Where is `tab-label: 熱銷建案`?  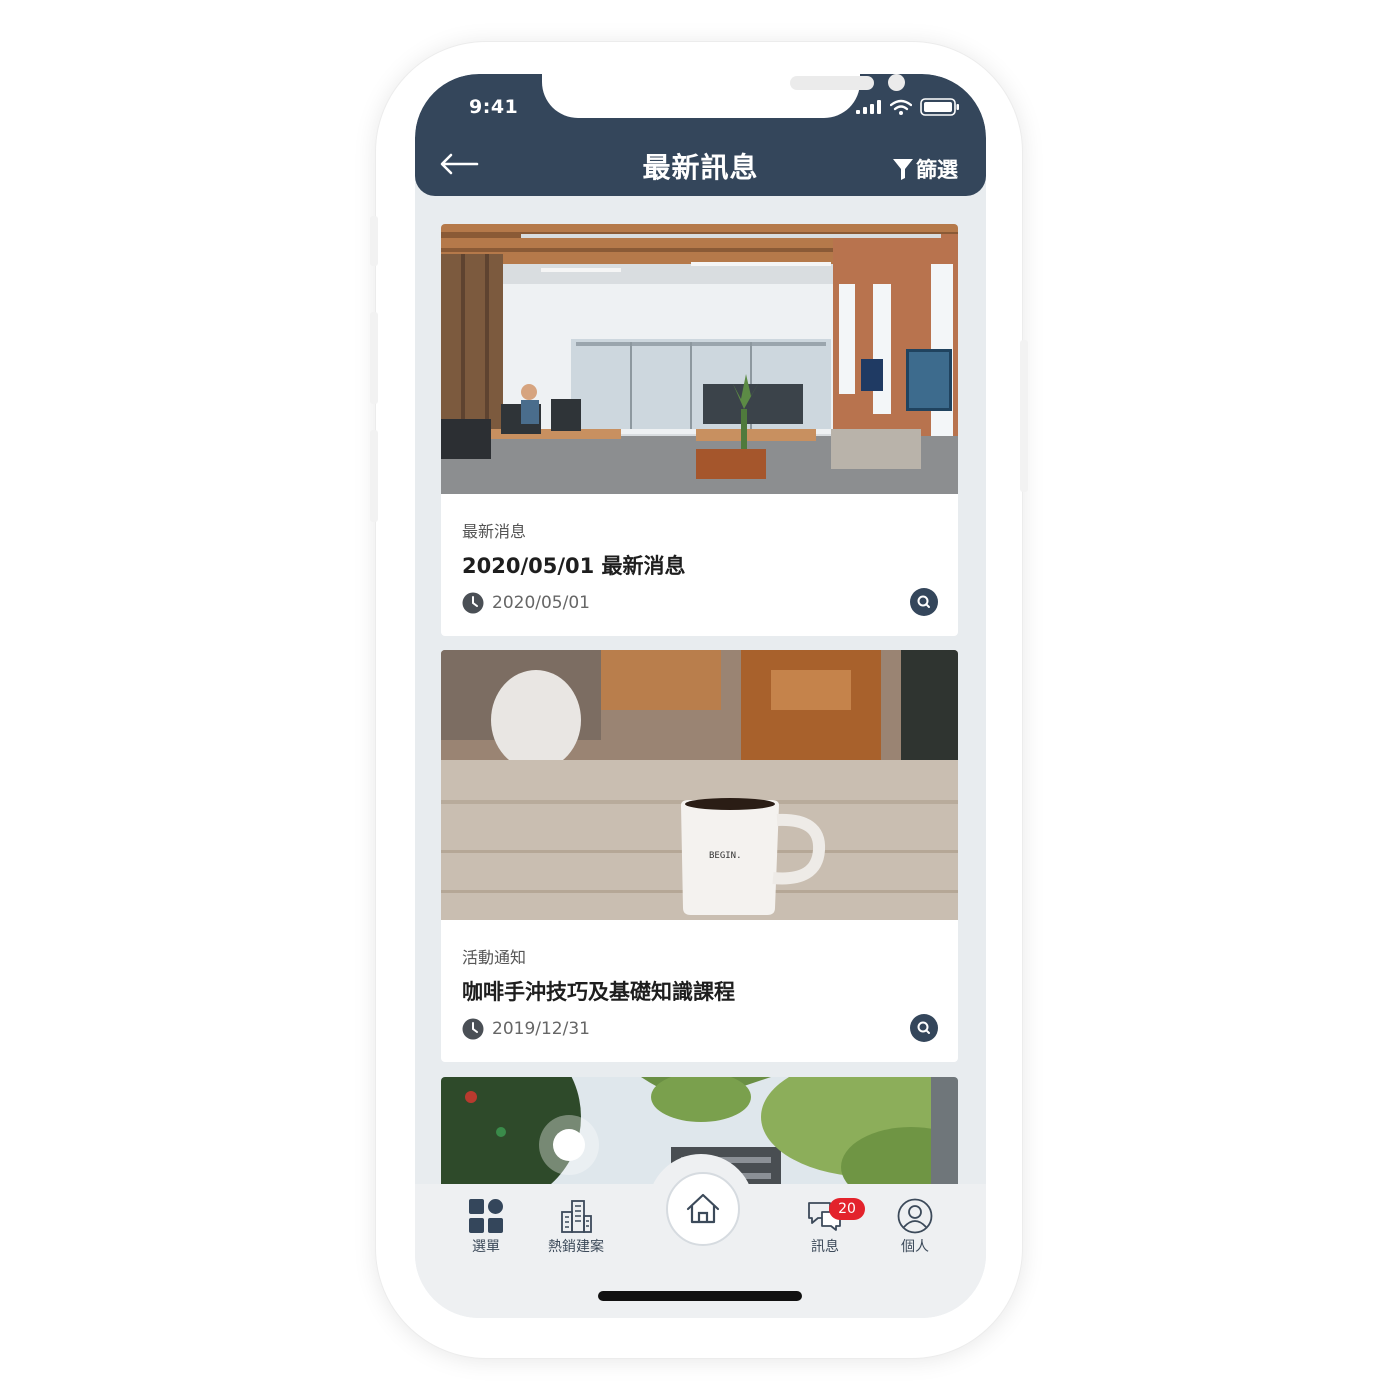 tab-label: 熱銷建案 is located at coordinates (576, 1247).